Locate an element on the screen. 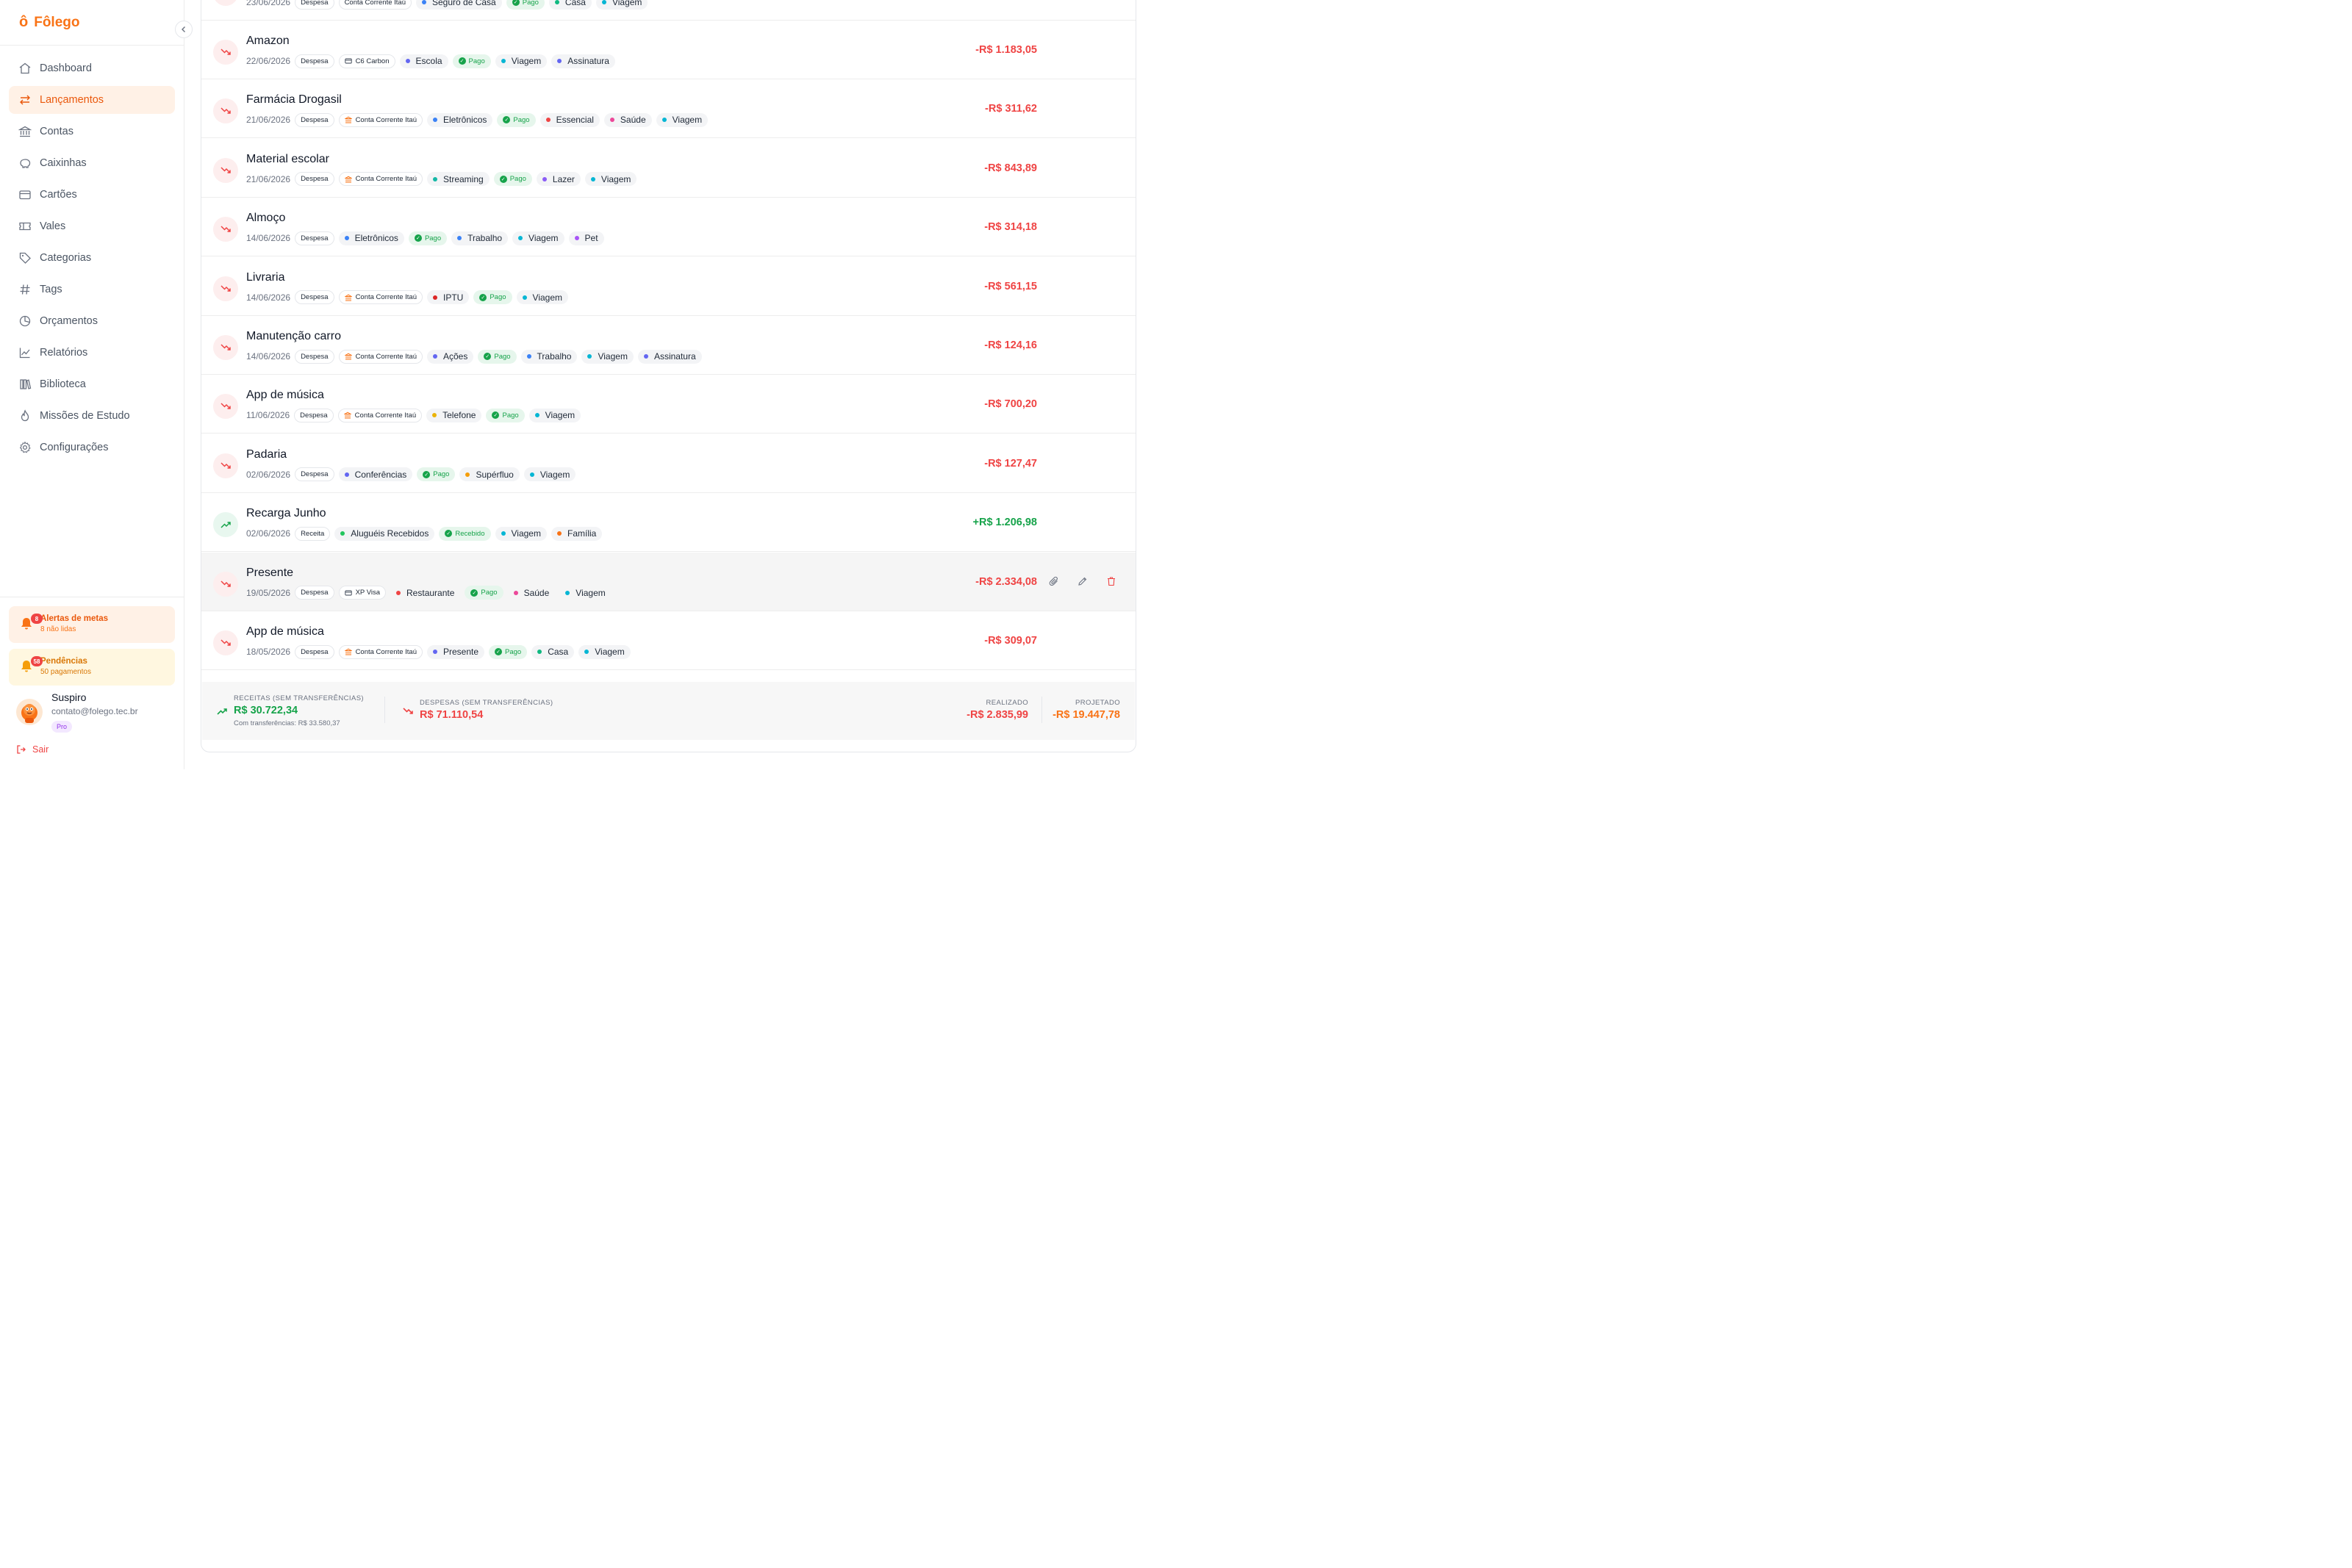 Image resolution: width=2352 pixels, height=1568 pixels. income-icon is located at coordinates (225, 525).